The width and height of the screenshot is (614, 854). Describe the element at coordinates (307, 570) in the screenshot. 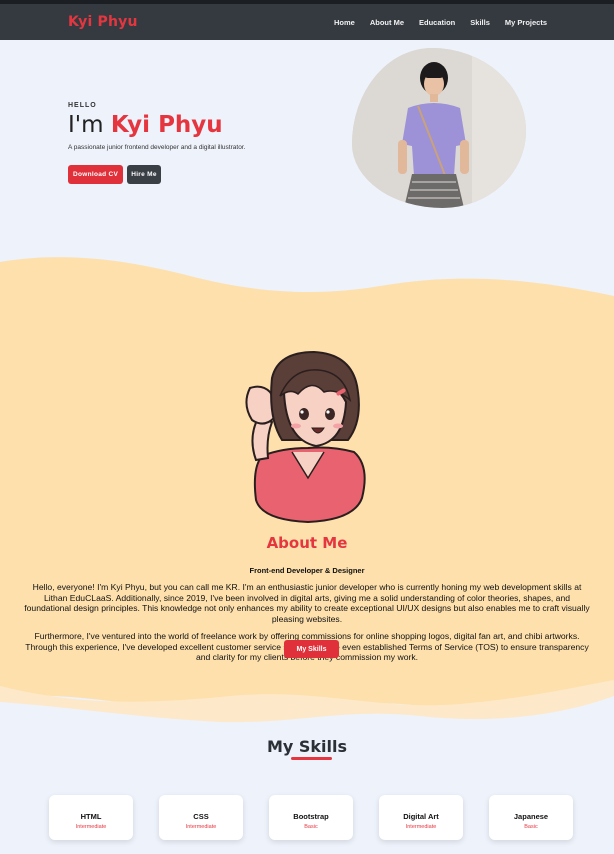

I see `about-subtitle: Front-end Developer & Designer` at that location.